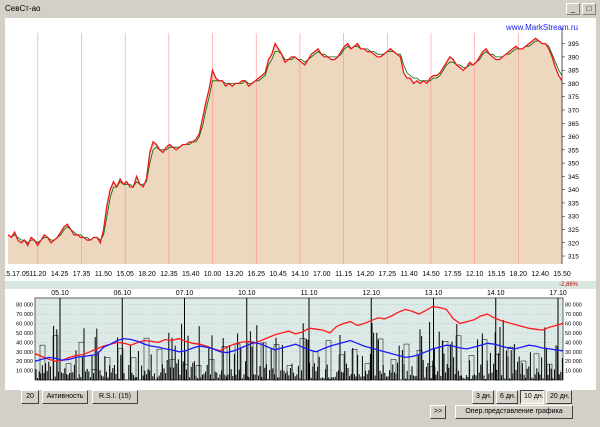 This screenshot has height=427, width=600. I want to click on volume-date-label: 05.10, so click(60, 293).